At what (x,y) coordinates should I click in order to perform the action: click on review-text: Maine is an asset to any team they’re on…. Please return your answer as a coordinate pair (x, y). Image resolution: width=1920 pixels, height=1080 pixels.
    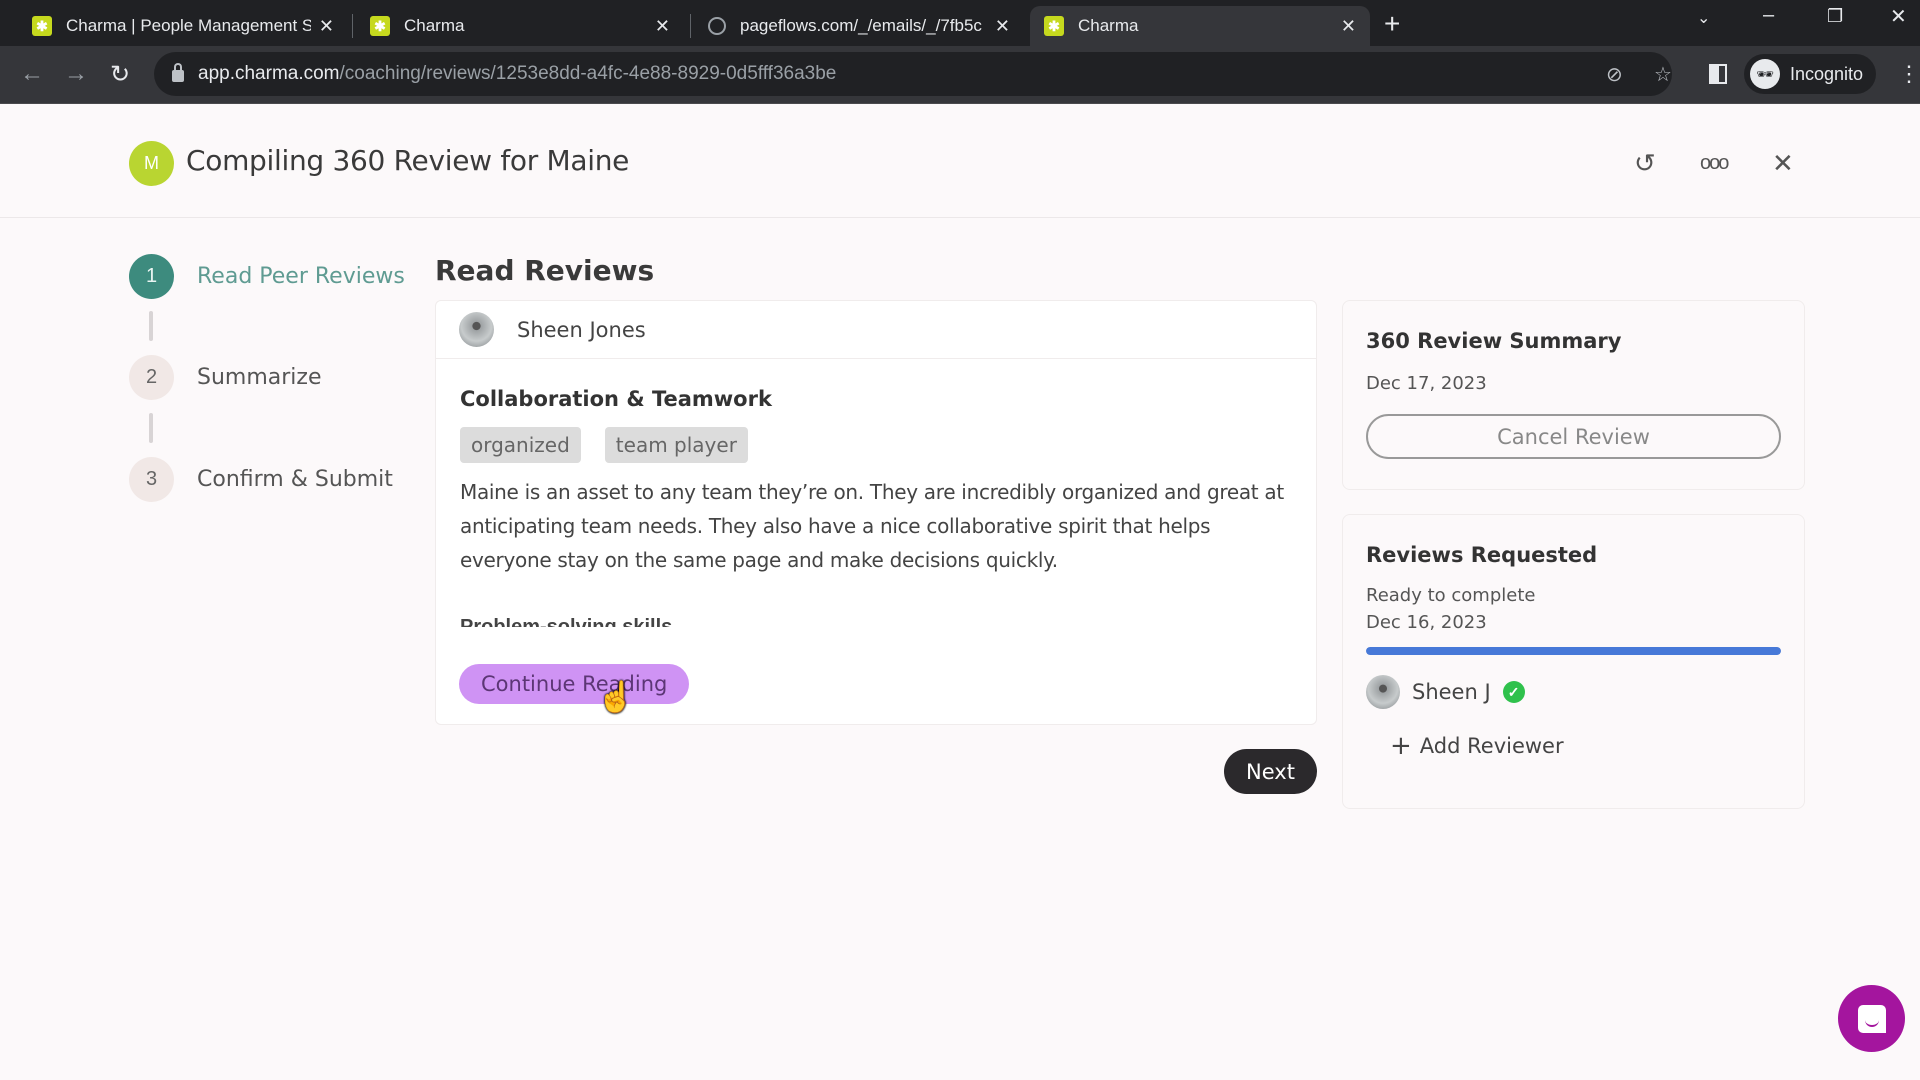
    Looking at the image, I should click on (872, 526).